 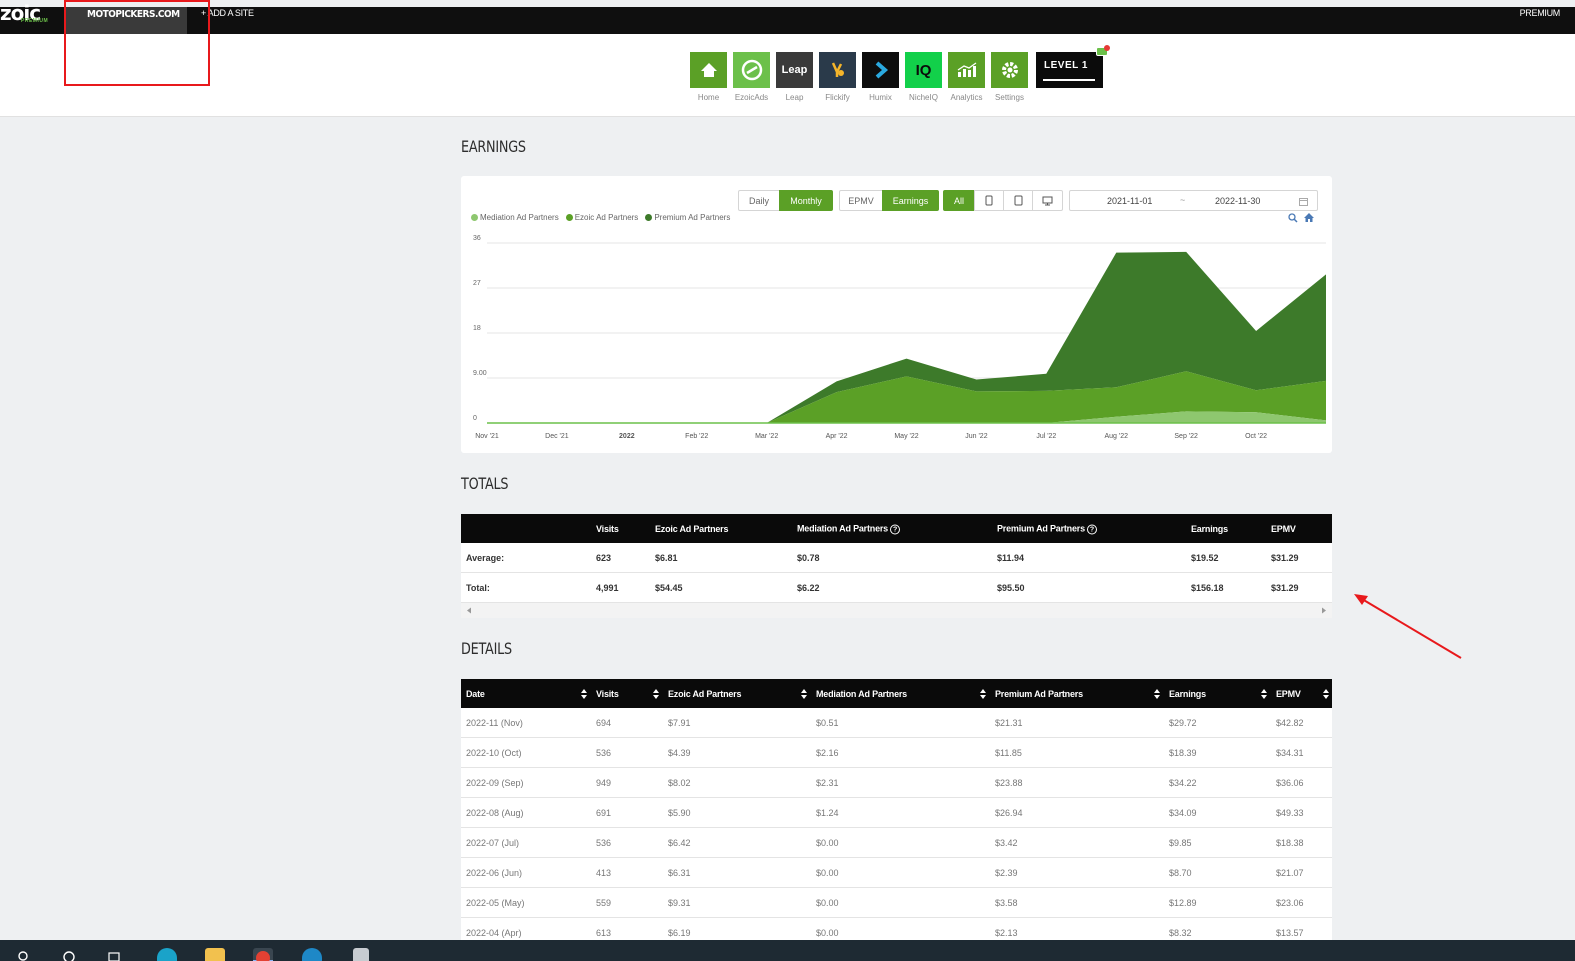 I want to click on app-humix: Humix, so click(x=880, y=77).